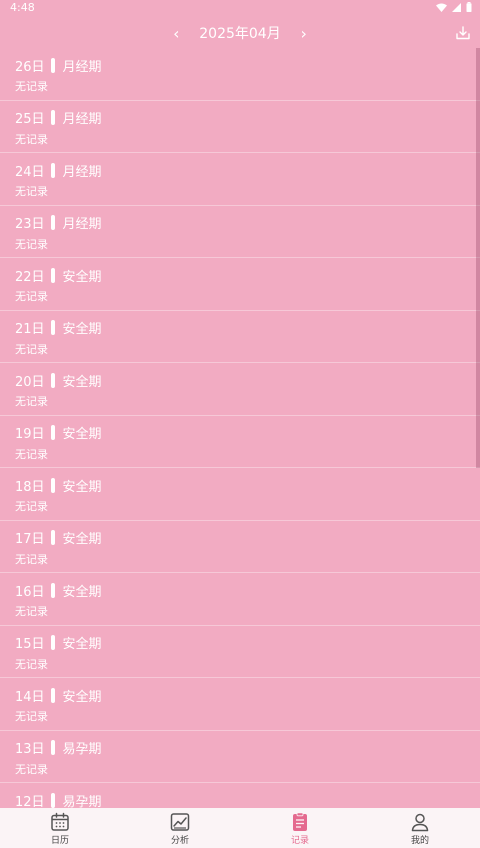  I want to click on status-icons, so click(454, 7).